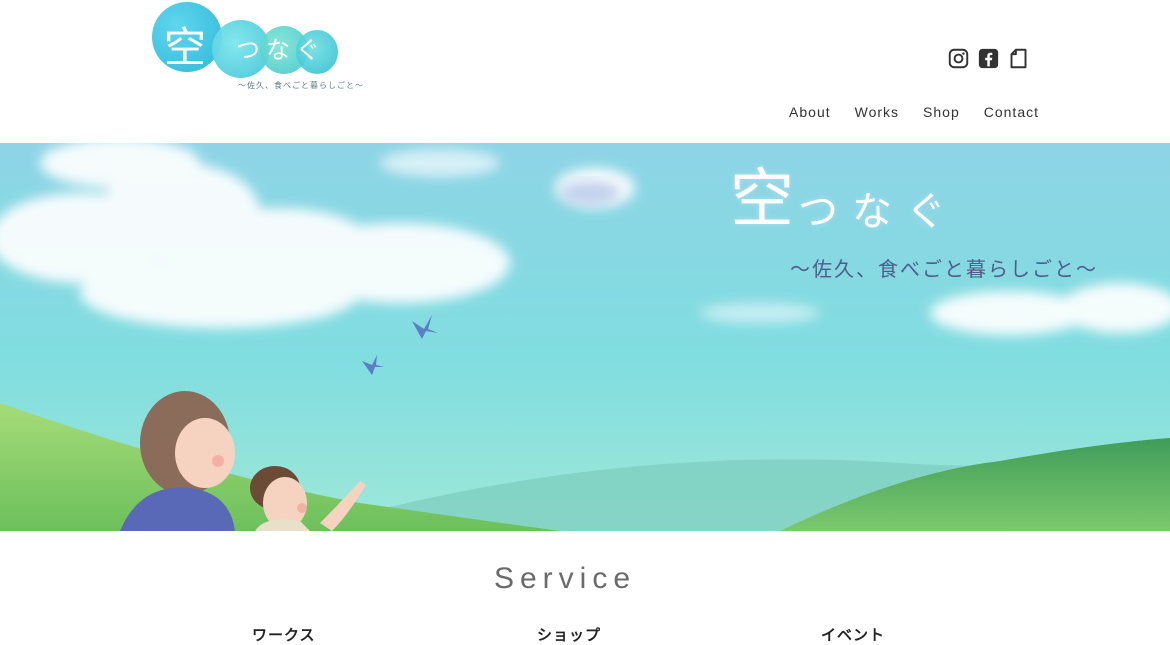 This screenshot has width=1170, height=645. I want to click on hero-title-rest: つなぐ, so click(879, 212).